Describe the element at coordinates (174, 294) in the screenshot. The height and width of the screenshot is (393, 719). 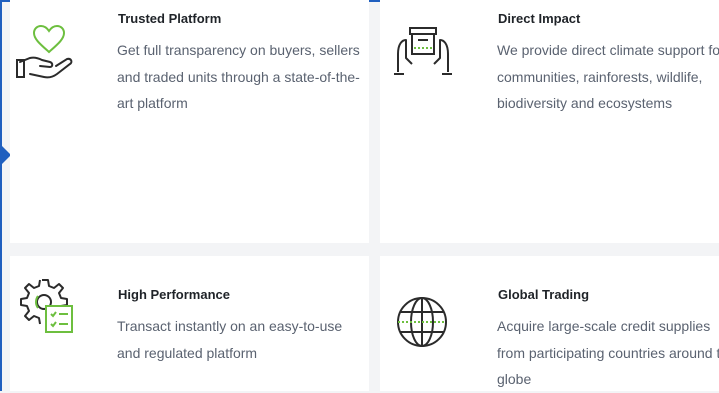
I see `feature-title: High Performance` at that location.